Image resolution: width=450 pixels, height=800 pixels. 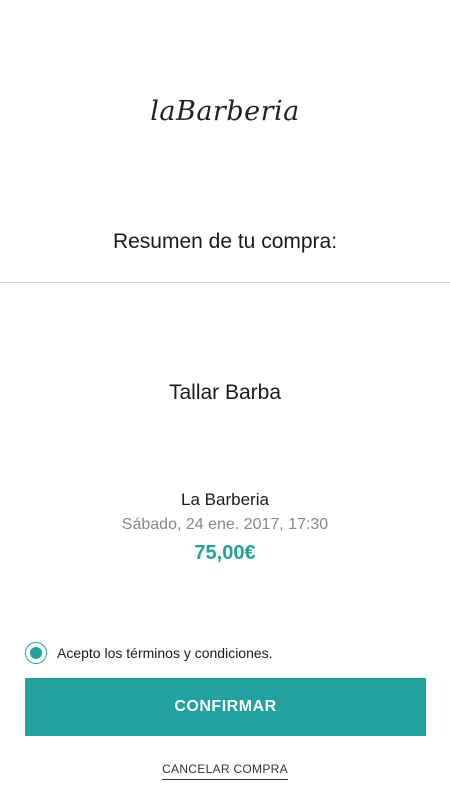 I want to click on radio-selected-icon, so click(x=36, y=653).